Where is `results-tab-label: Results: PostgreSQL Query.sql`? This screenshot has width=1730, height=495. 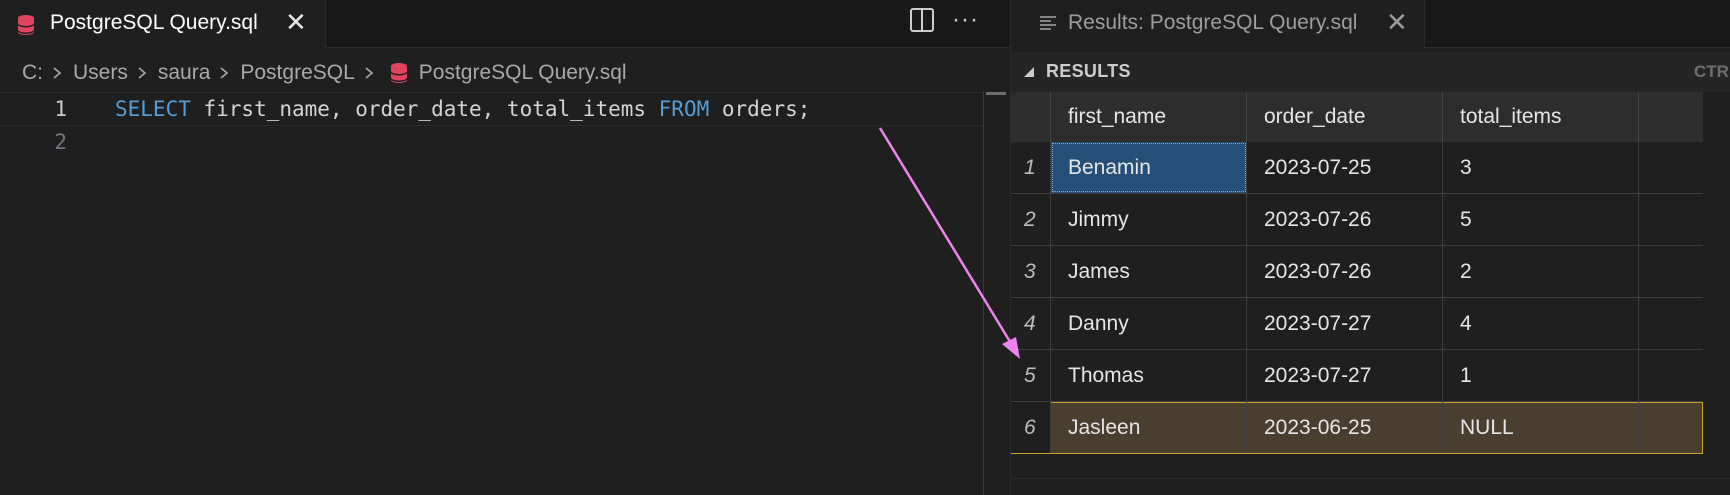 results-tab-label: Results: PostgreSQL Query.sql is located at coordinates (1213, 22).